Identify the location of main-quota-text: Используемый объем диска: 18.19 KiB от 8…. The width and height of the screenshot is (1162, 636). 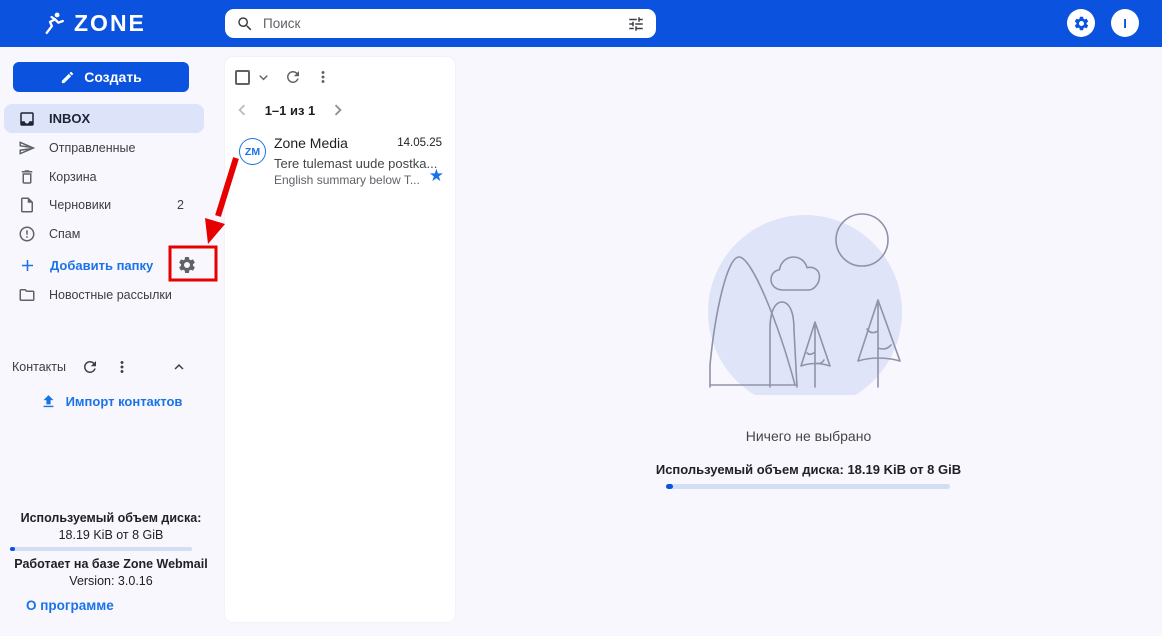
(808, 469).